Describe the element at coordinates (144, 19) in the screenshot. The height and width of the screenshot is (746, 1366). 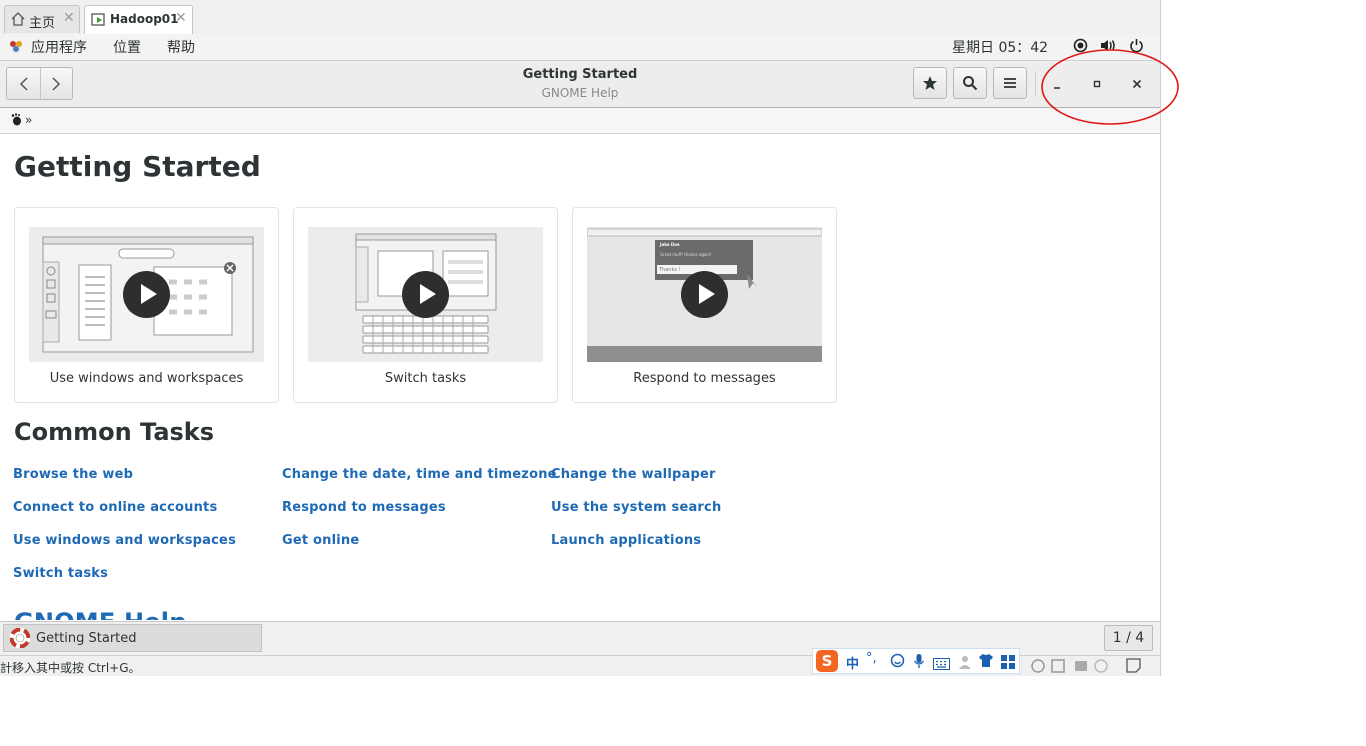
I see `vm-tab-label: Hadoop01` at that location.